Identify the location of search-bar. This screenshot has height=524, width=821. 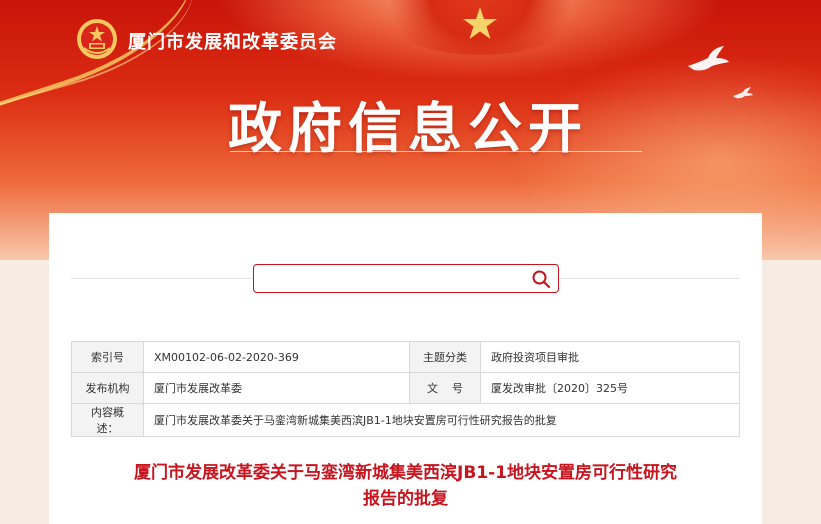
(406, 278).